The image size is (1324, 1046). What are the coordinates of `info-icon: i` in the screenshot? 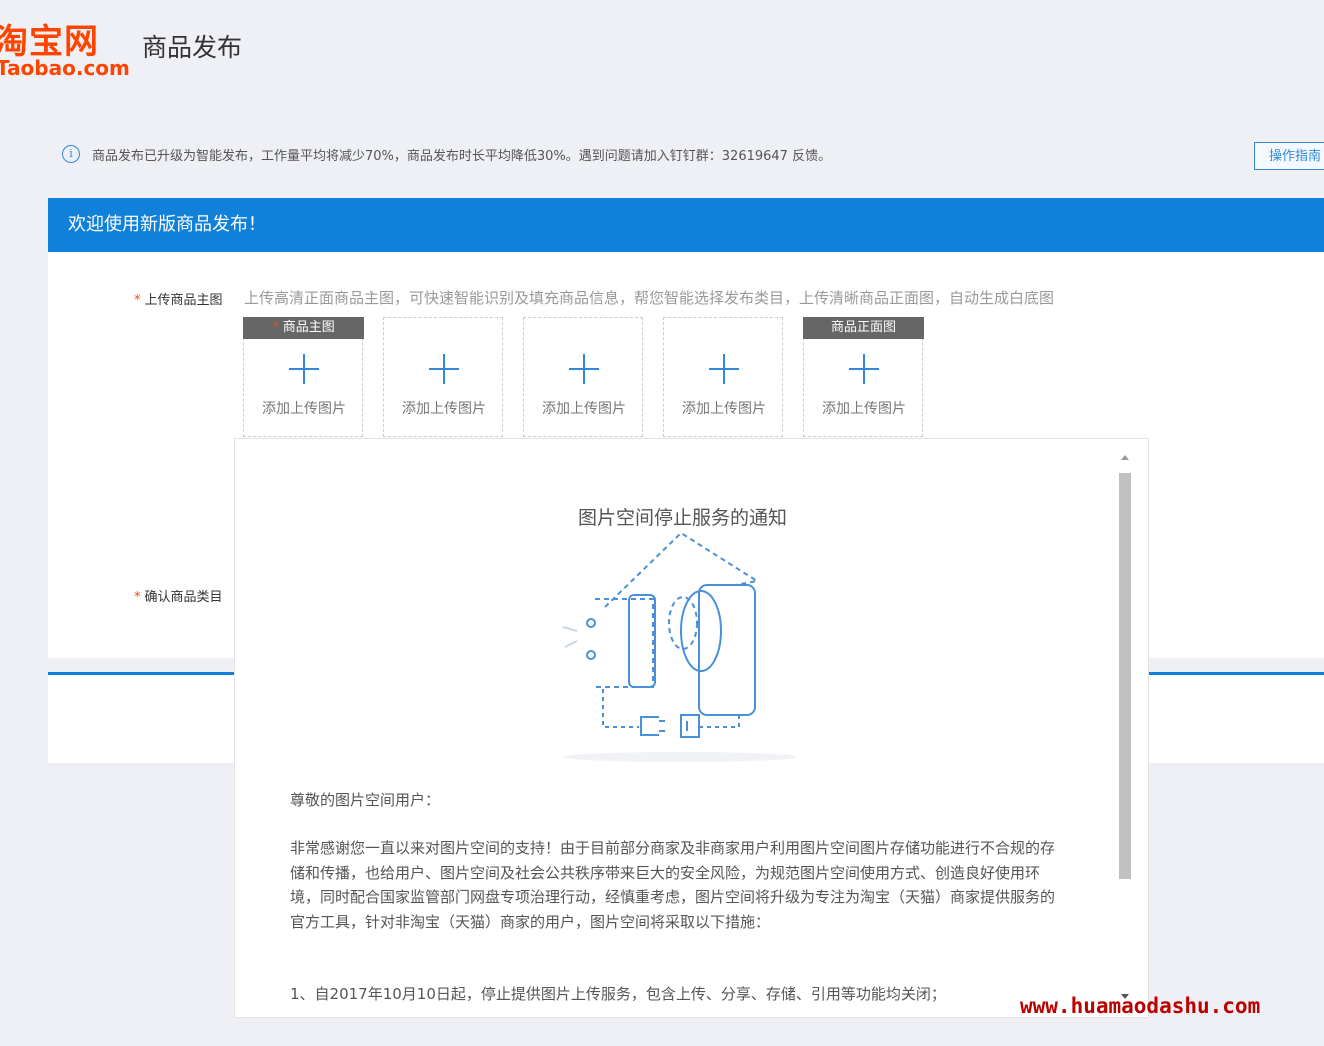 It's located at (71, 154).